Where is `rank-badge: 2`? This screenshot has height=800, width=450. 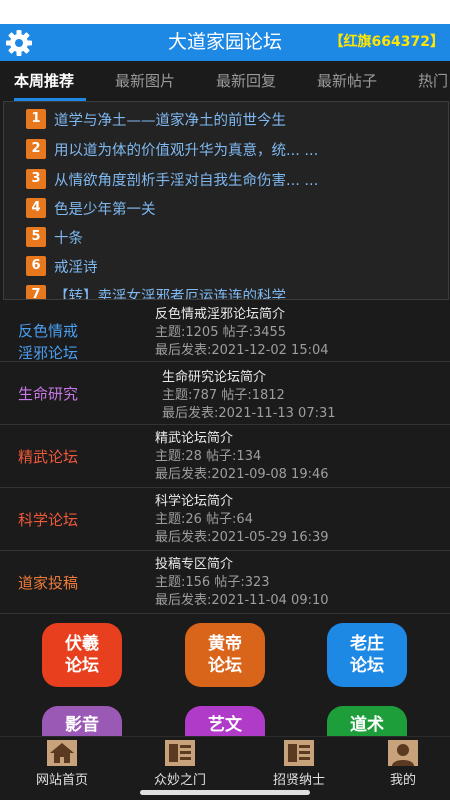 rank-badge: 2 is located at coordinates (36, 149).